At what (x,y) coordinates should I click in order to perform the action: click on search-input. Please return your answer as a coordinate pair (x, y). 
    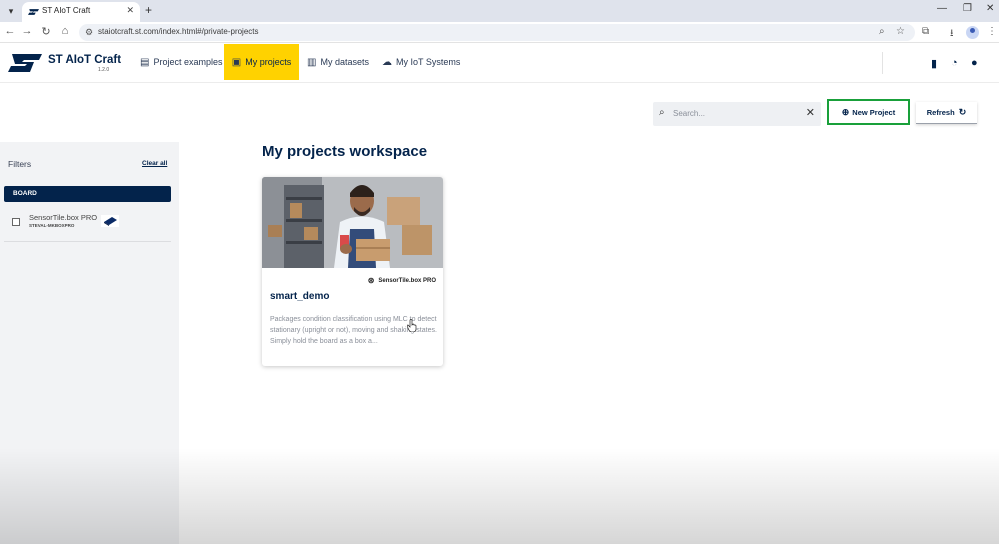
    Looking at the image, I should click on (737, 113).